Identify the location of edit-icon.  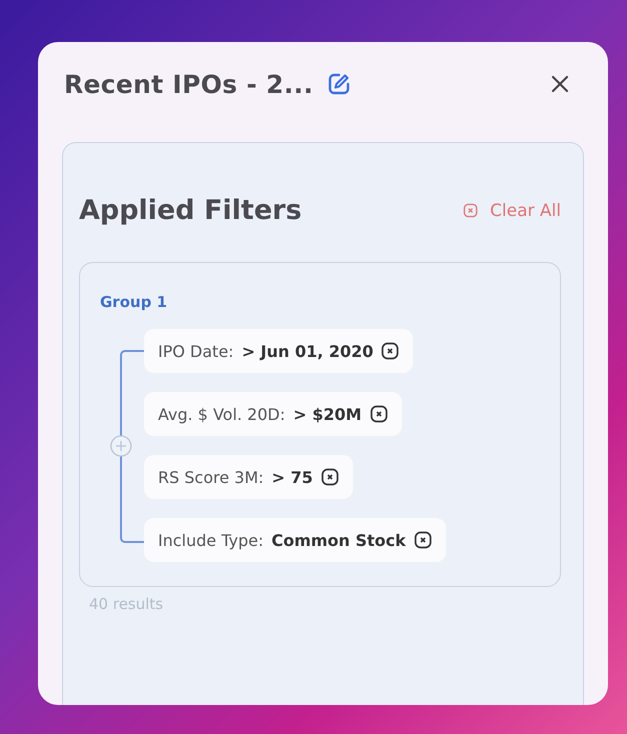
(339, 84).